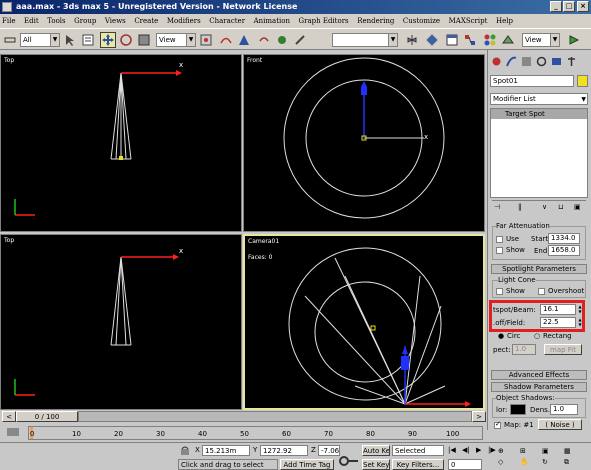 Image resolution: width=591 pixels, height=470 pixels. I want to click on current-frame-field: 0, so click(465, 464).